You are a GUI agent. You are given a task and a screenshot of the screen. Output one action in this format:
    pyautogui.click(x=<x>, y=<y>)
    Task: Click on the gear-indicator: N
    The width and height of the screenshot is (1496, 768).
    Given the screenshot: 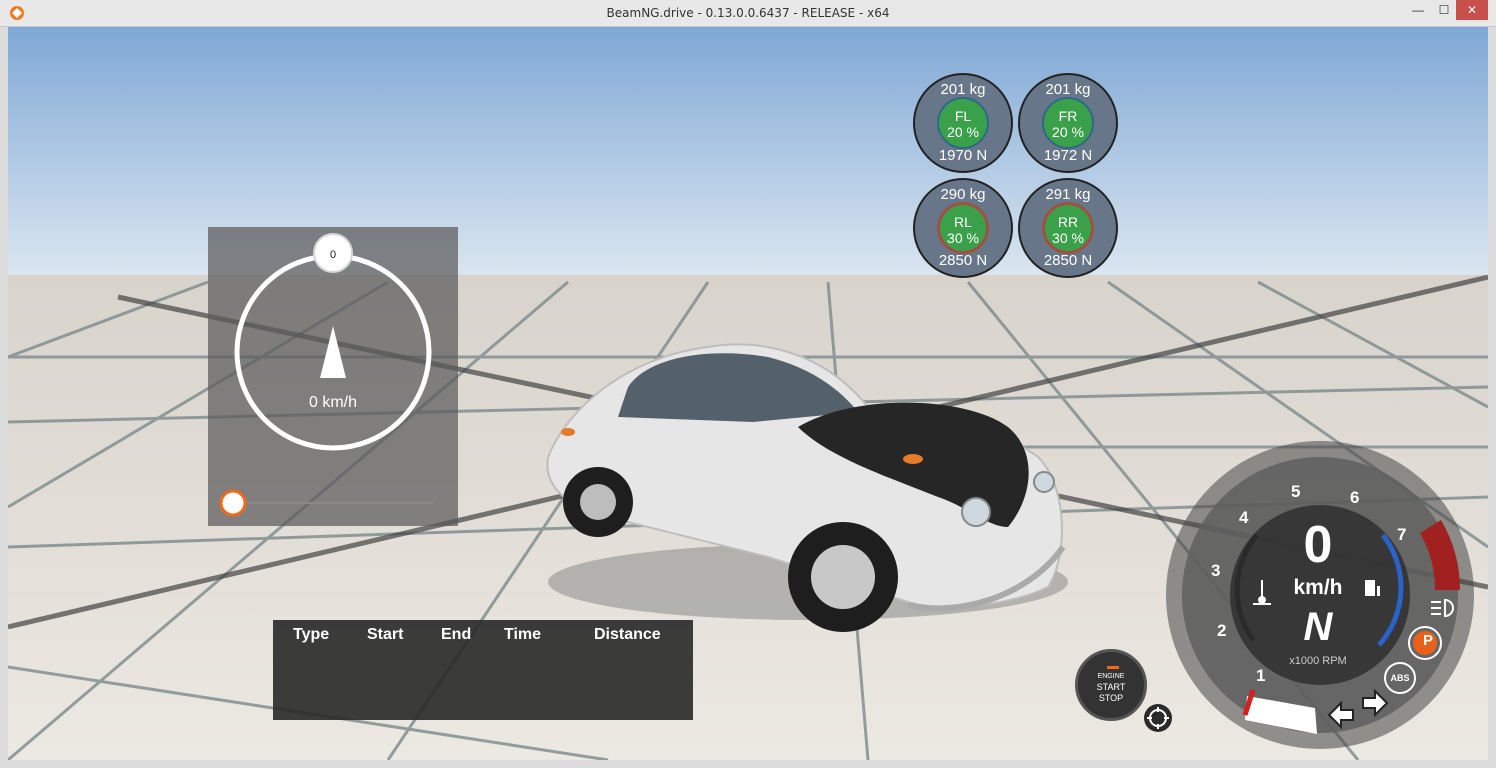 What is the action you would take?
    pyautogui.click(x=1318, y=627)
    